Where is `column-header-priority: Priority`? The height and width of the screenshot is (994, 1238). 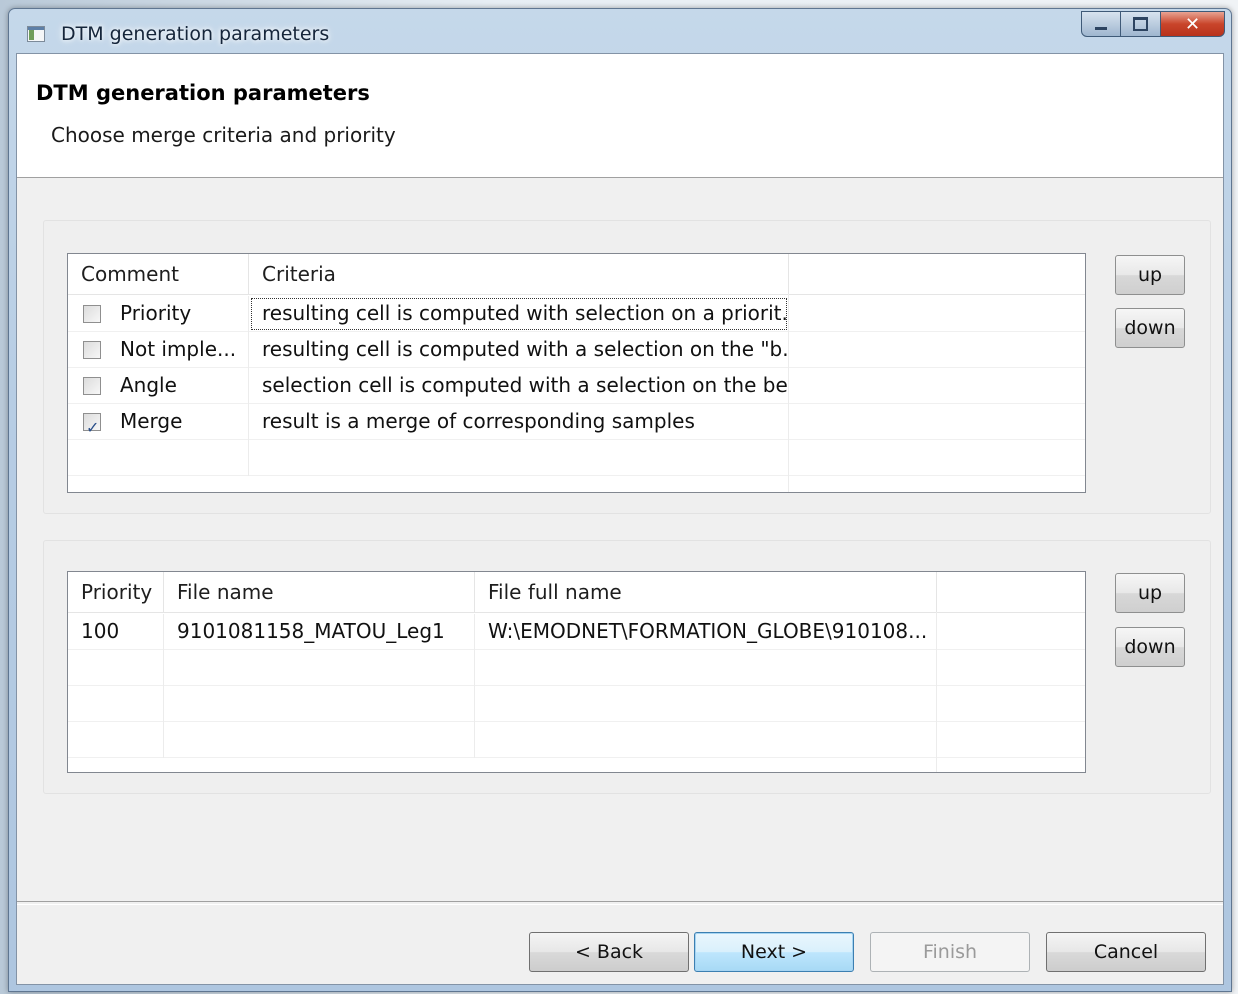 column-header-priority: Priority is located at coordinates (116, 592).